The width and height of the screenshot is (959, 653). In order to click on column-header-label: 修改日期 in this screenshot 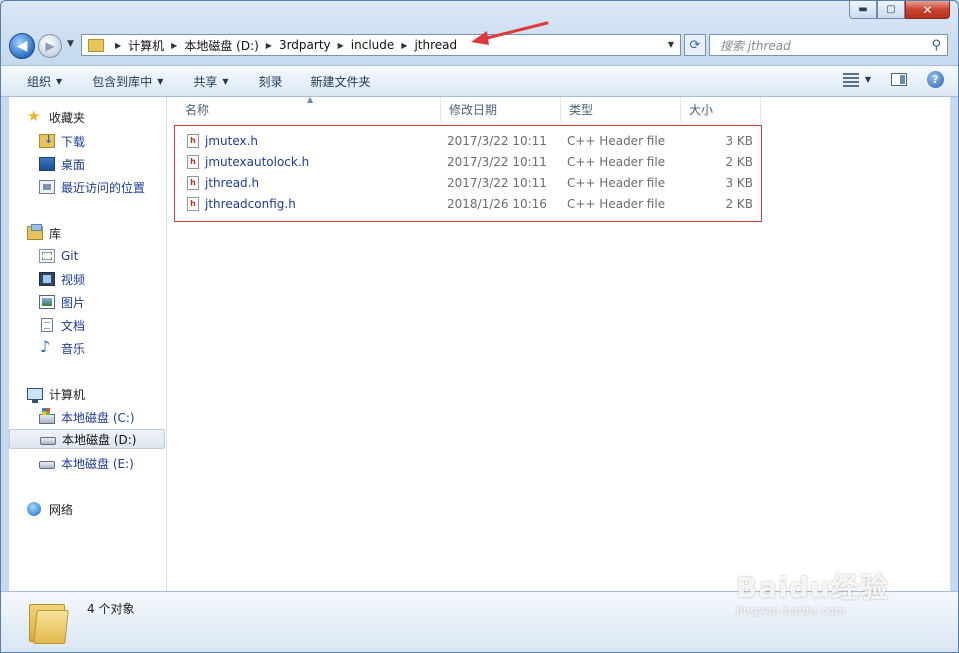, I will do `click(473, 110)`.